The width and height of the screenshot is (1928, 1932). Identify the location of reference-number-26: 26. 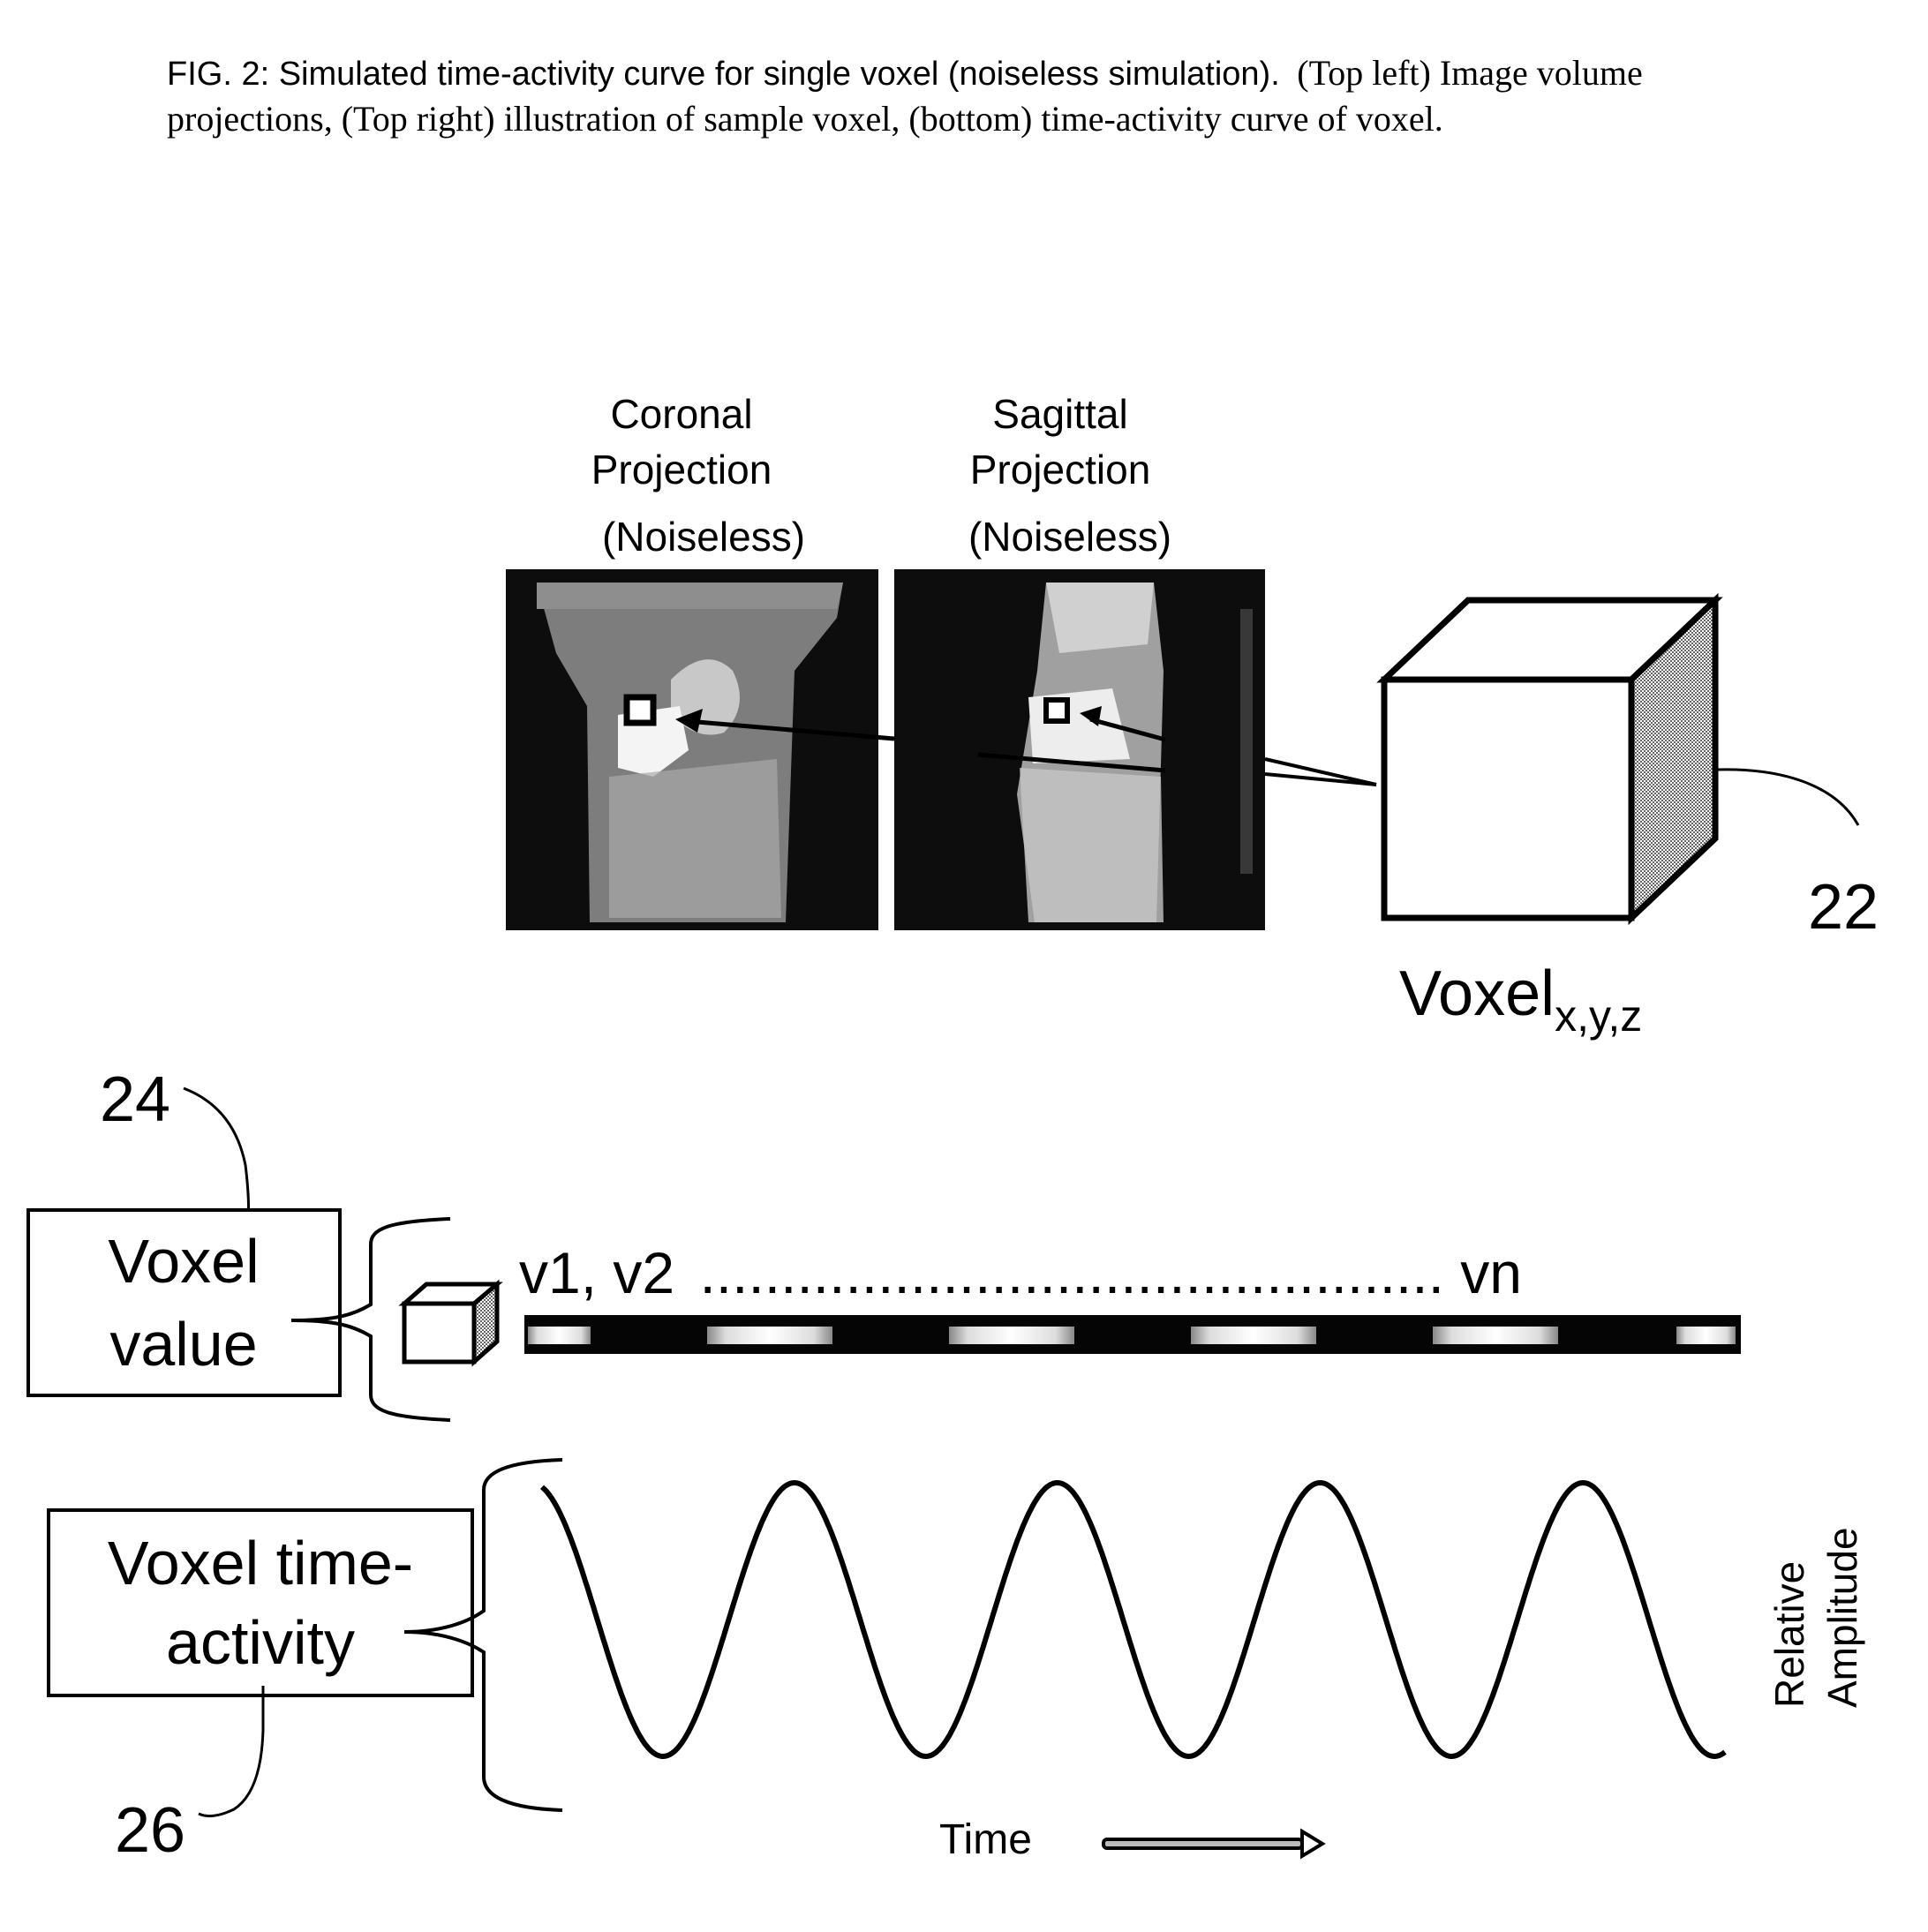
(150, 1830).